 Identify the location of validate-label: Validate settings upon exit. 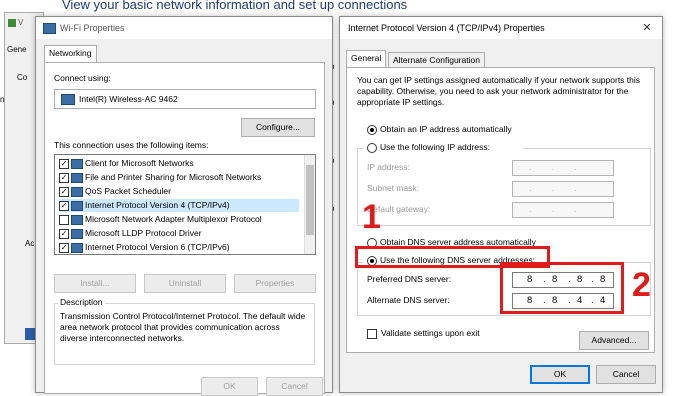
(430, 333).